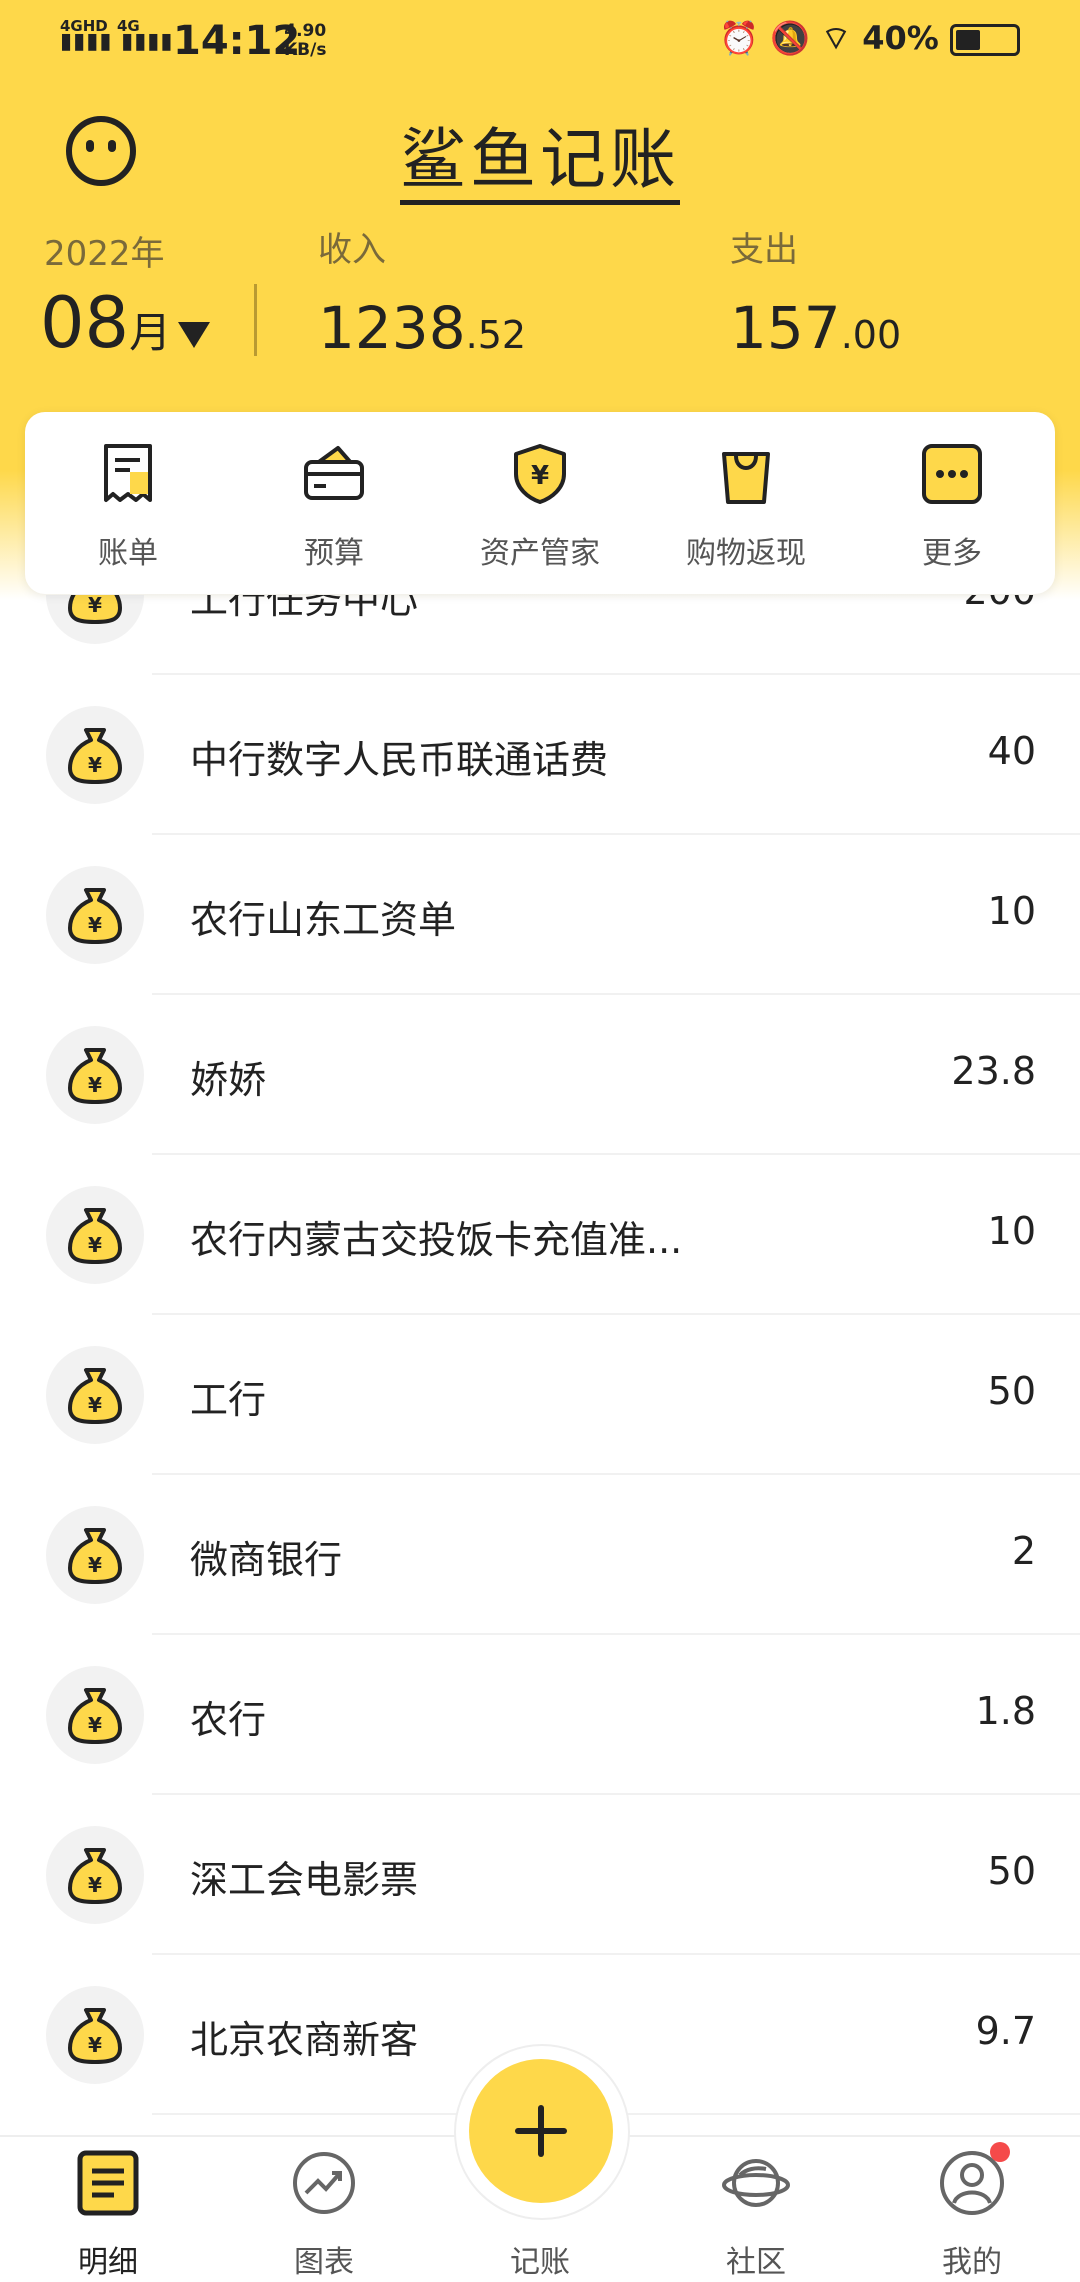  Describe the element at coordinates (540, 553) in the screenshot. I see `quick-action-label: 资产管家` at that location.